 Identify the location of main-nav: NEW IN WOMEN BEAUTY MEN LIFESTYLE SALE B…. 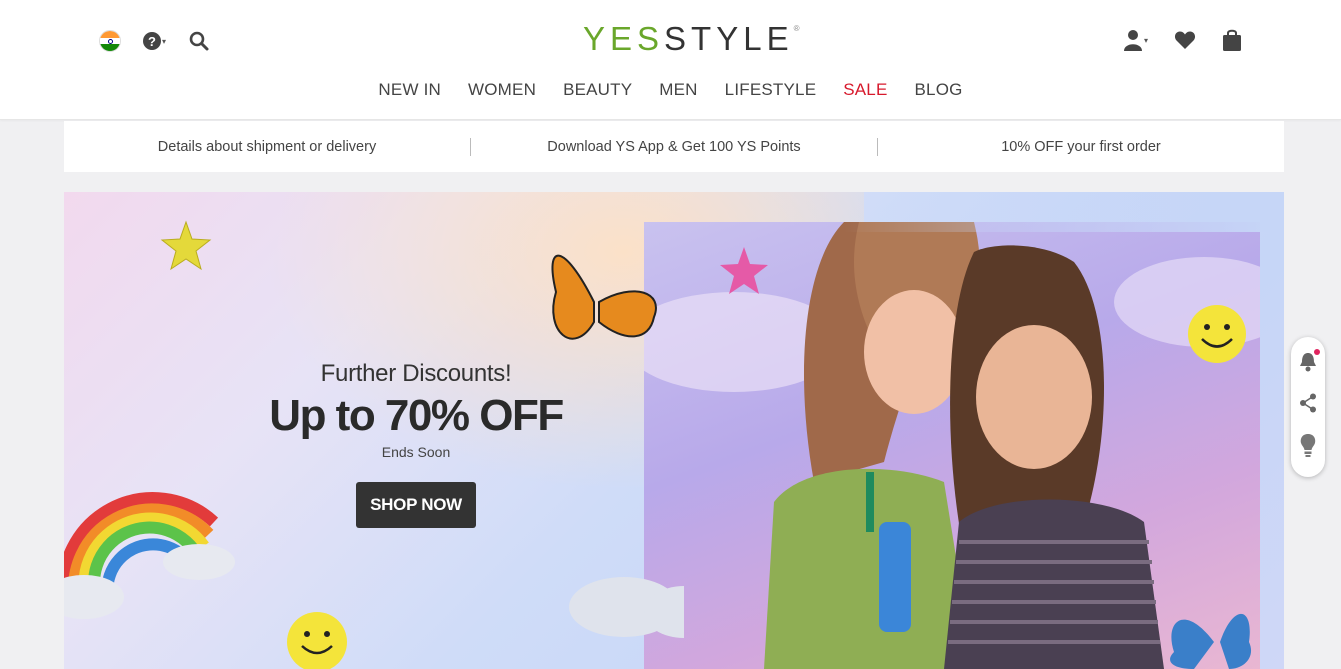
(670, 90).